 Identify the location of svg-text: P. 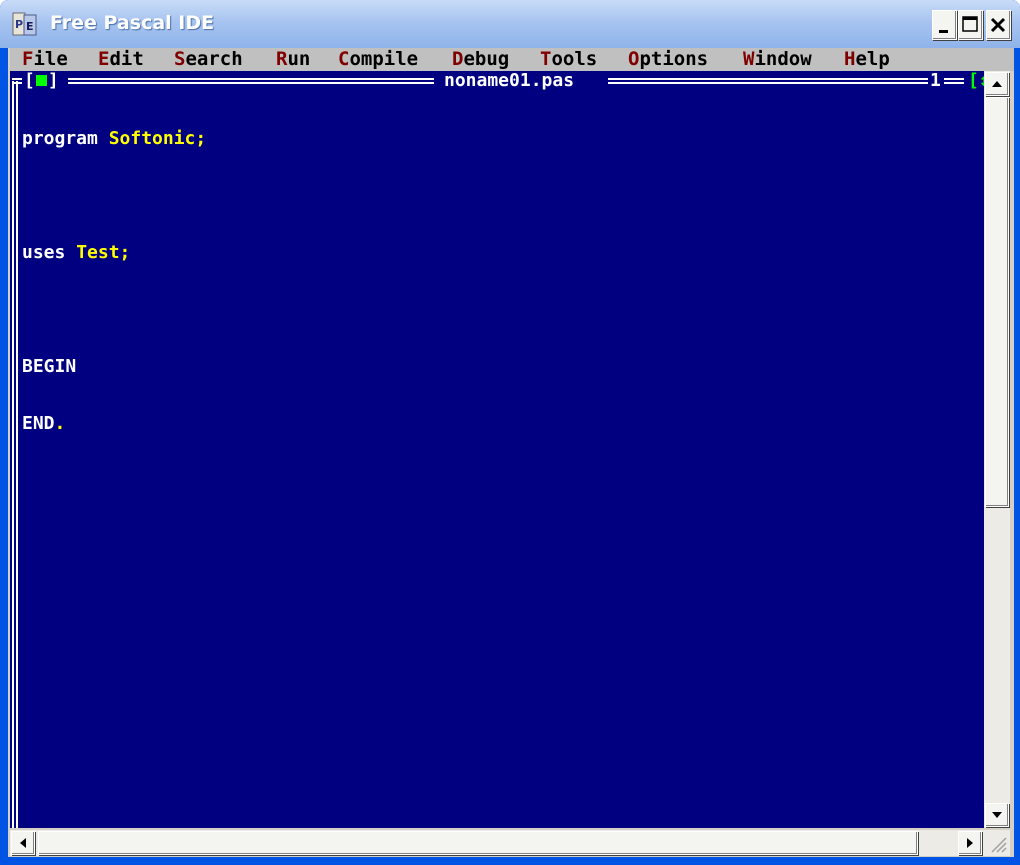
(19, 24).